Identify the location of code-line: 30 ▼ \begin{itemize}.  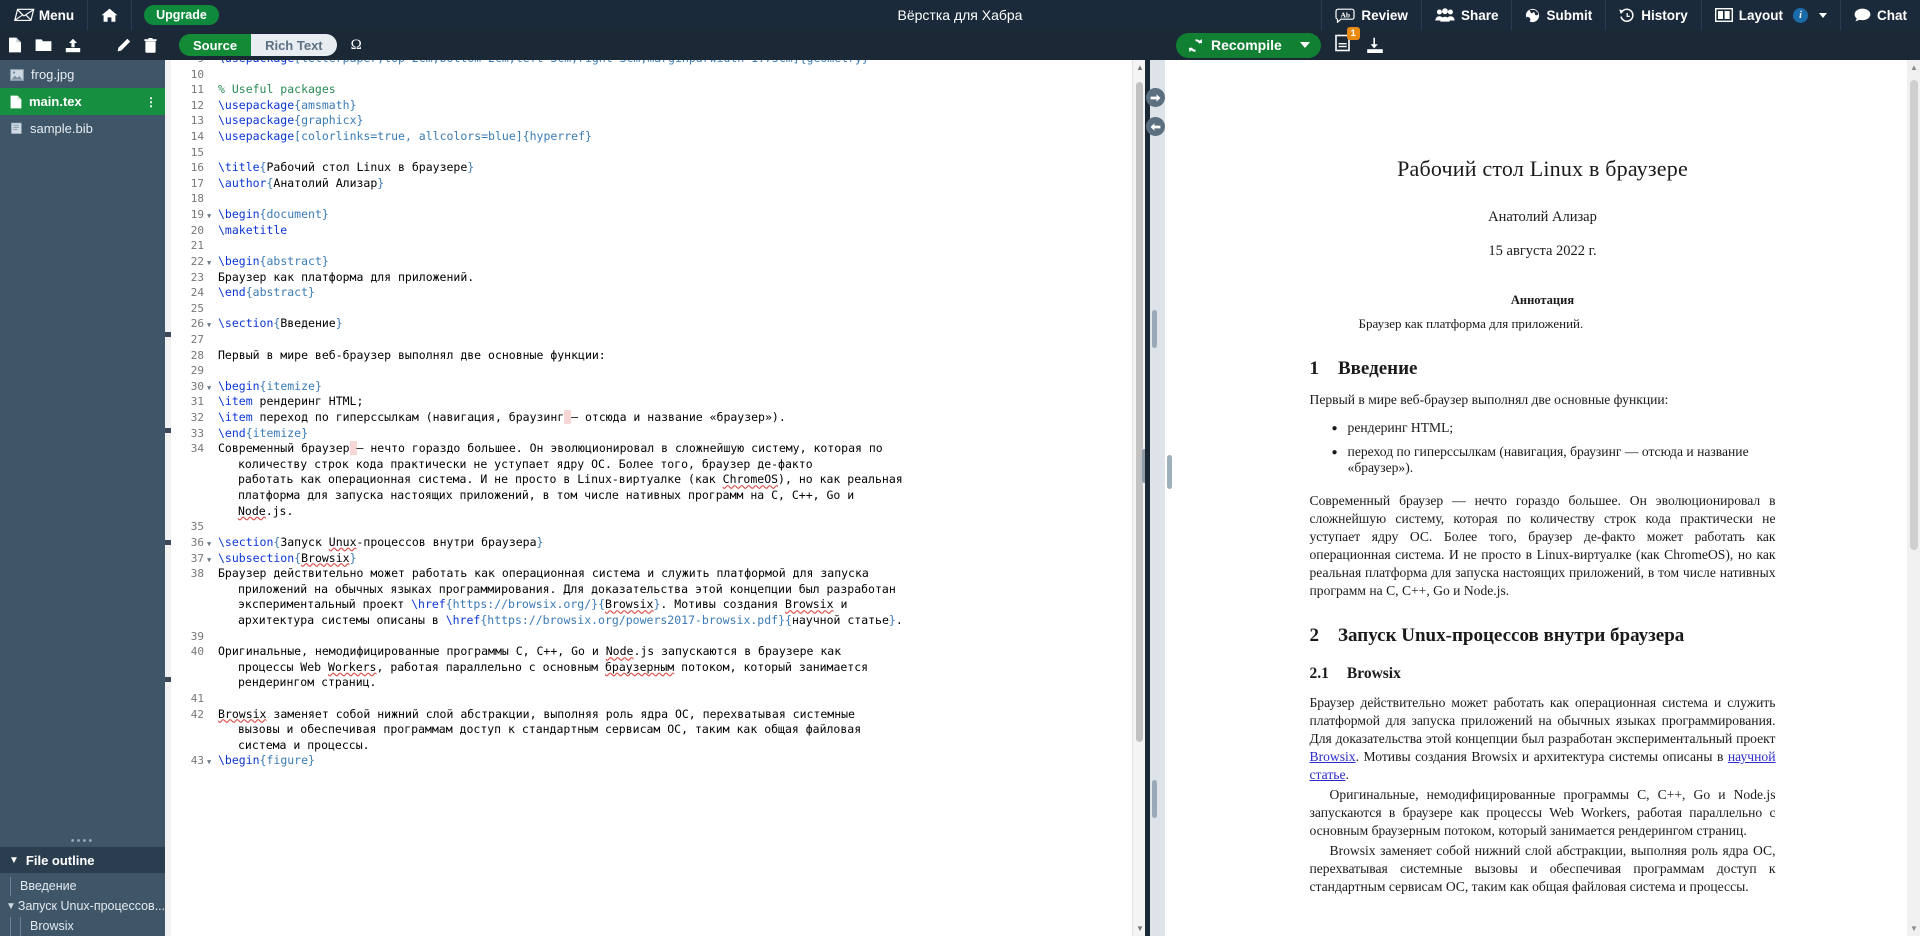
(658, 387).